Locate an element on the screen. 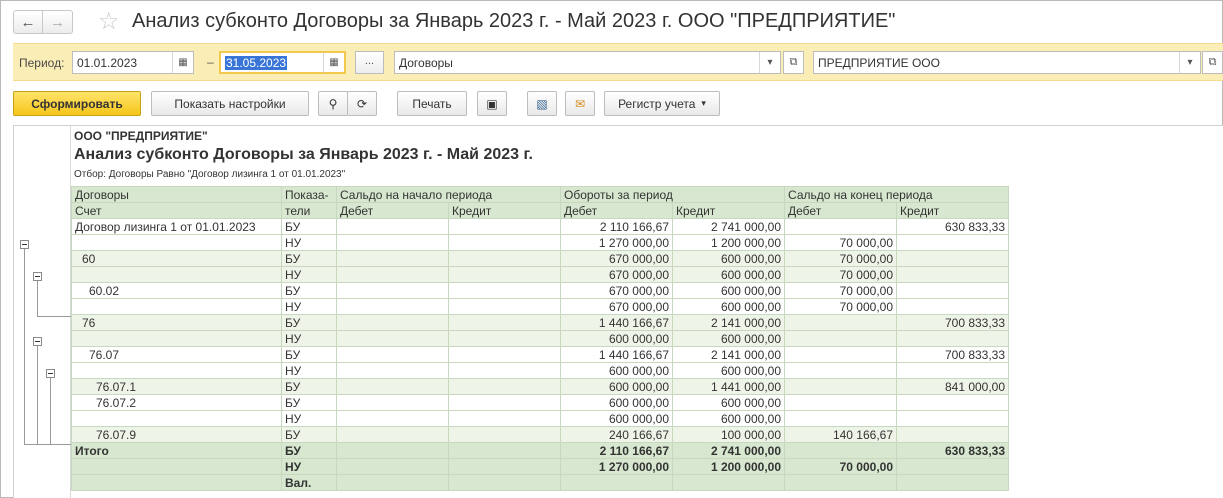 Image resolution: width=1223 pixels, height=498 pixels. cell-name: 76.07 is located at coordinates (176, 354).